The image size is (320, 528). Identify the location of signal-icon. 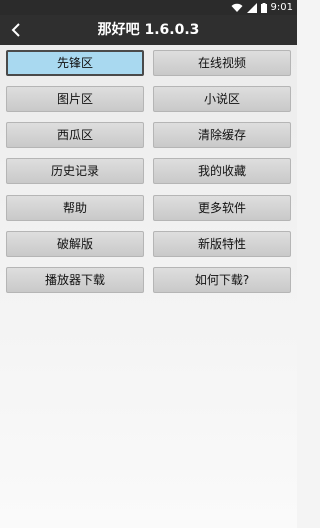
(251, 7).